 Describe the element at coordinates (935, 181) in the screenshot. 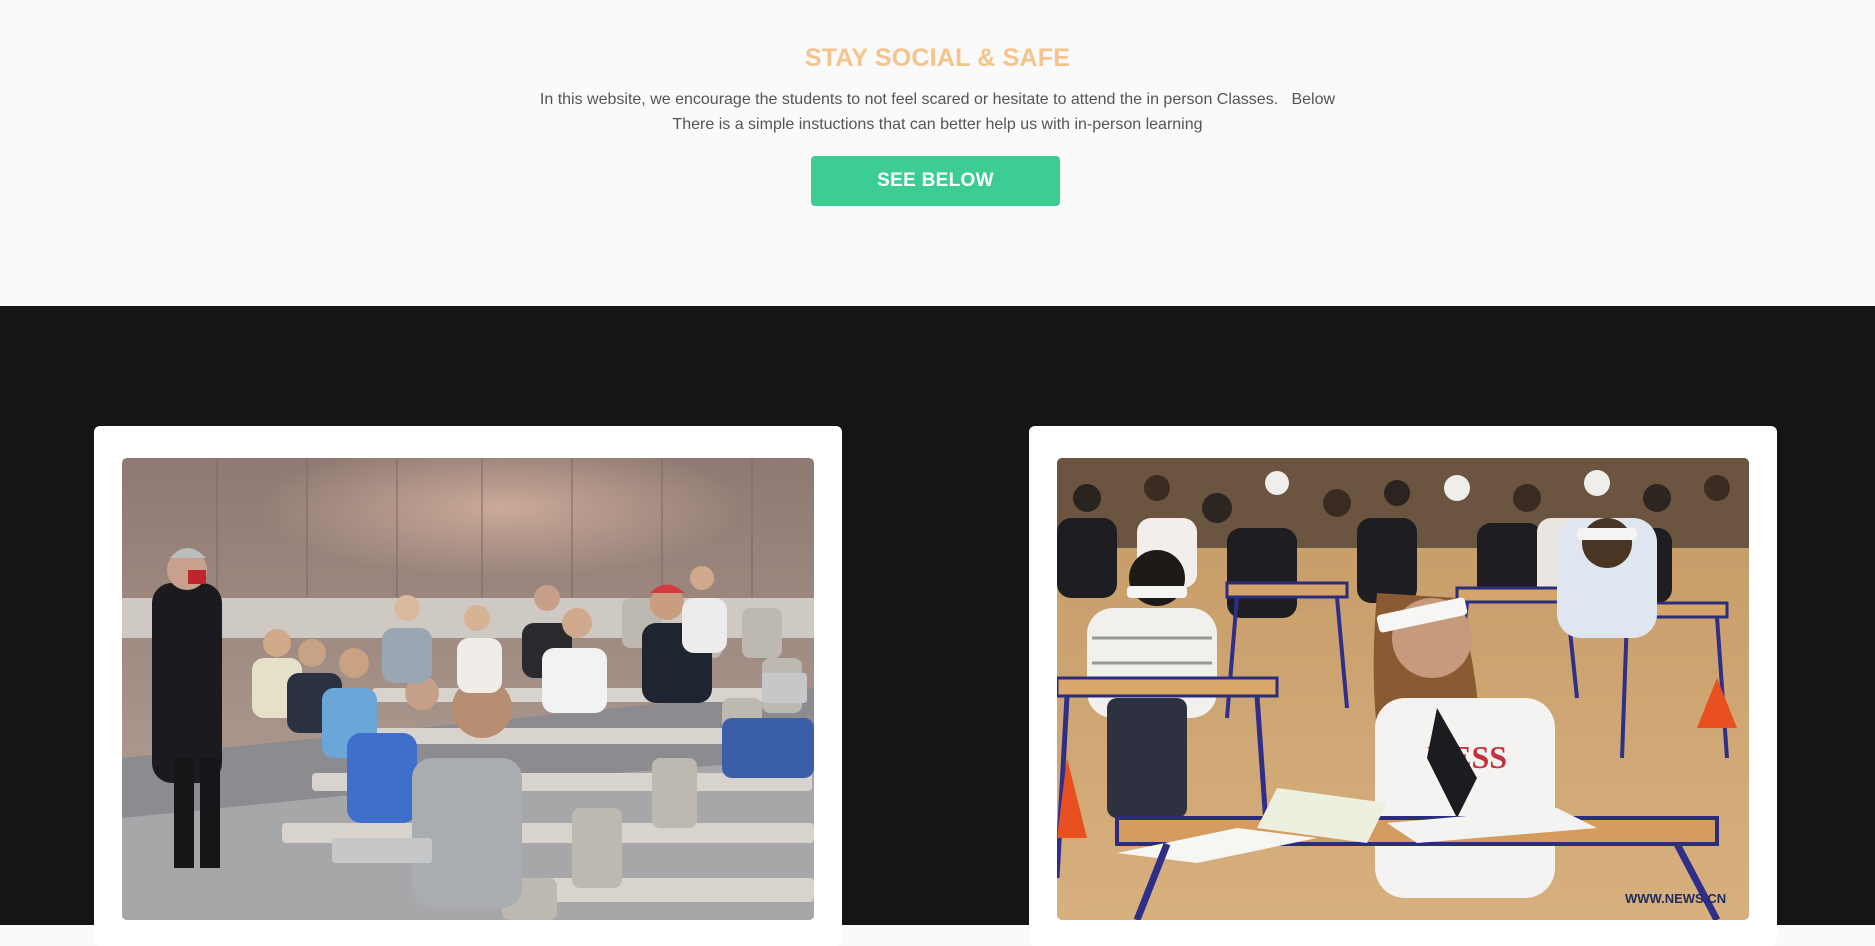

I see `see-below-button: SEE BELOW` at that location.